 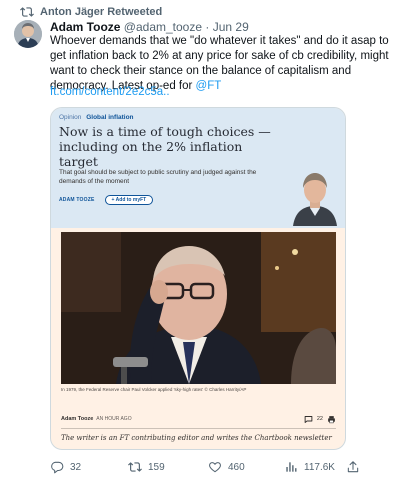 What do you see at coordinates (198, 428) in the screenshot?
I see `card-divider` at bounding box center [198, 428].